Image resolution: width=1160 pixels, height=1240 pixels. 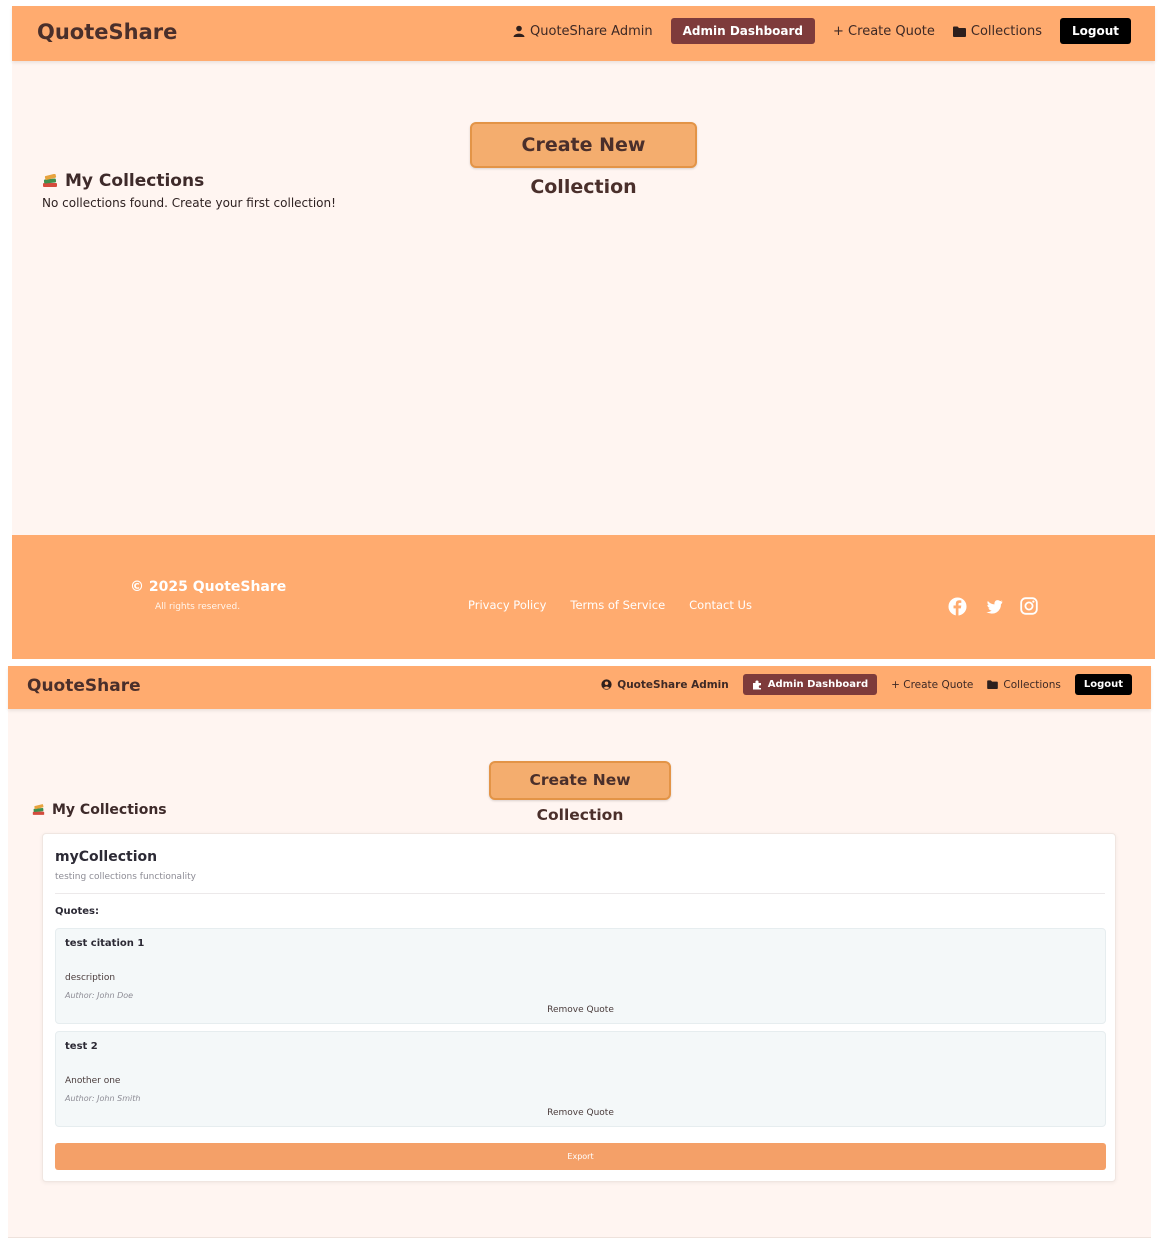 I want to click on divider, so click(x=580, y=893).